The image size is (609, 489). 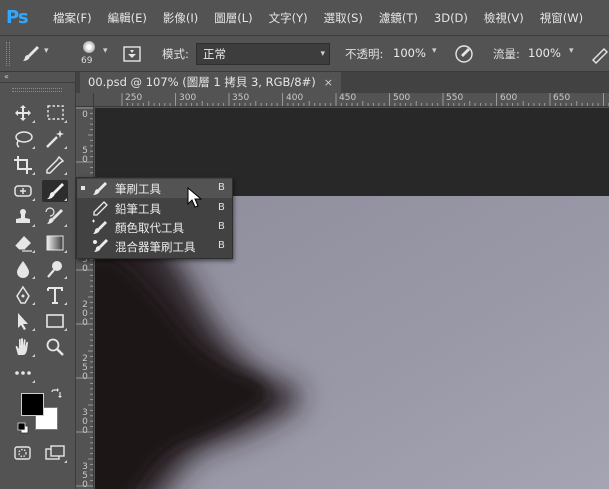 What do you see at coordinates (55, 243) in the screenshot?
I see `gradient-tool` at bounding box center [55, 243].